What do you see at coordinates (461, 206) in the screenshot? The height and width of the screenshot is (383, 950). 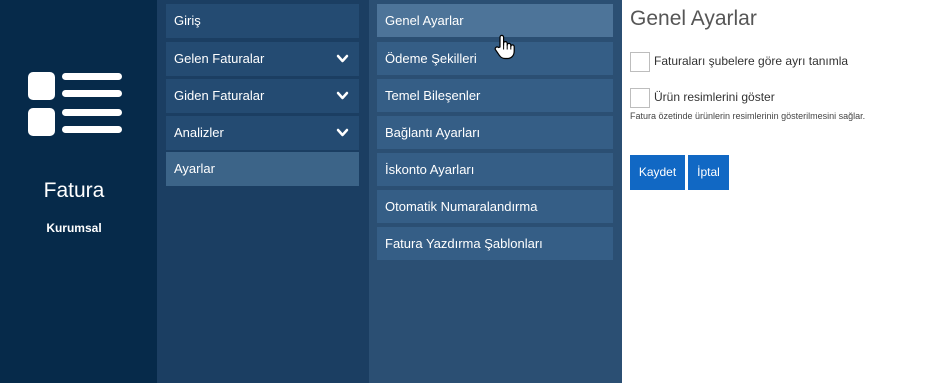 I see `settings-item-label: Otomatik Numaralandırma` at bounding box center [461, 206].